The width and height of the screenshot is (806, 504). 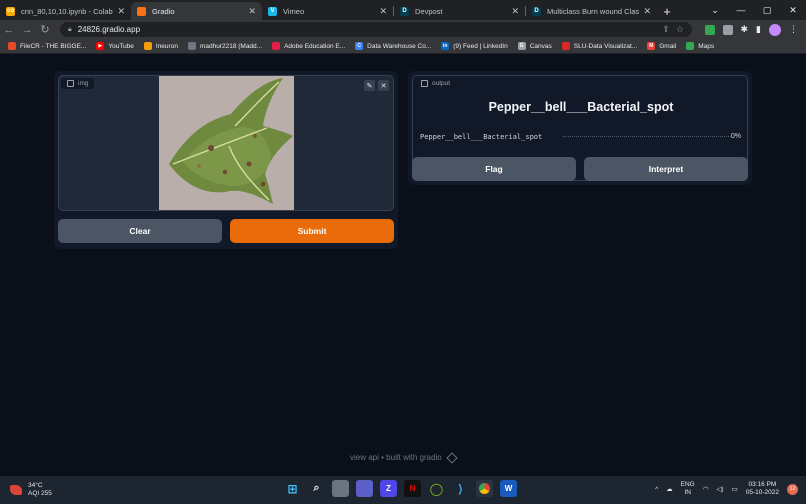 What do you see at coordinates (481, 137) in the screenshot?
I see `confidence-label: Pepper__bell___Bacterial_spot` at bounding box center [481, 137].